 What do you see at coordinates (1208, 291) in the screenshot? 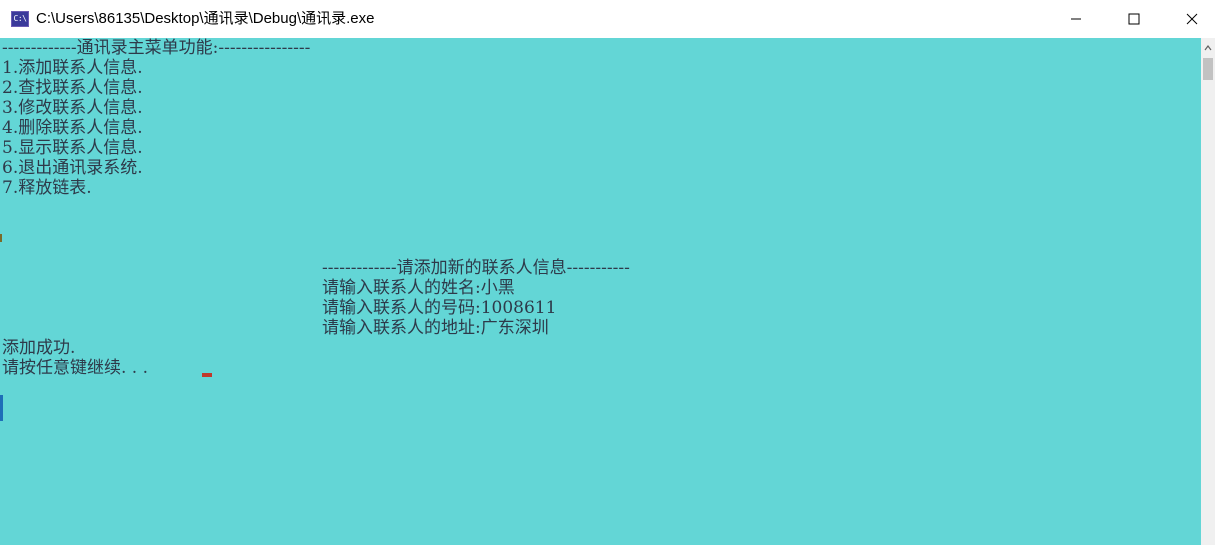
I see `vertical-scrollbar` at bounding box center [1208, 291].